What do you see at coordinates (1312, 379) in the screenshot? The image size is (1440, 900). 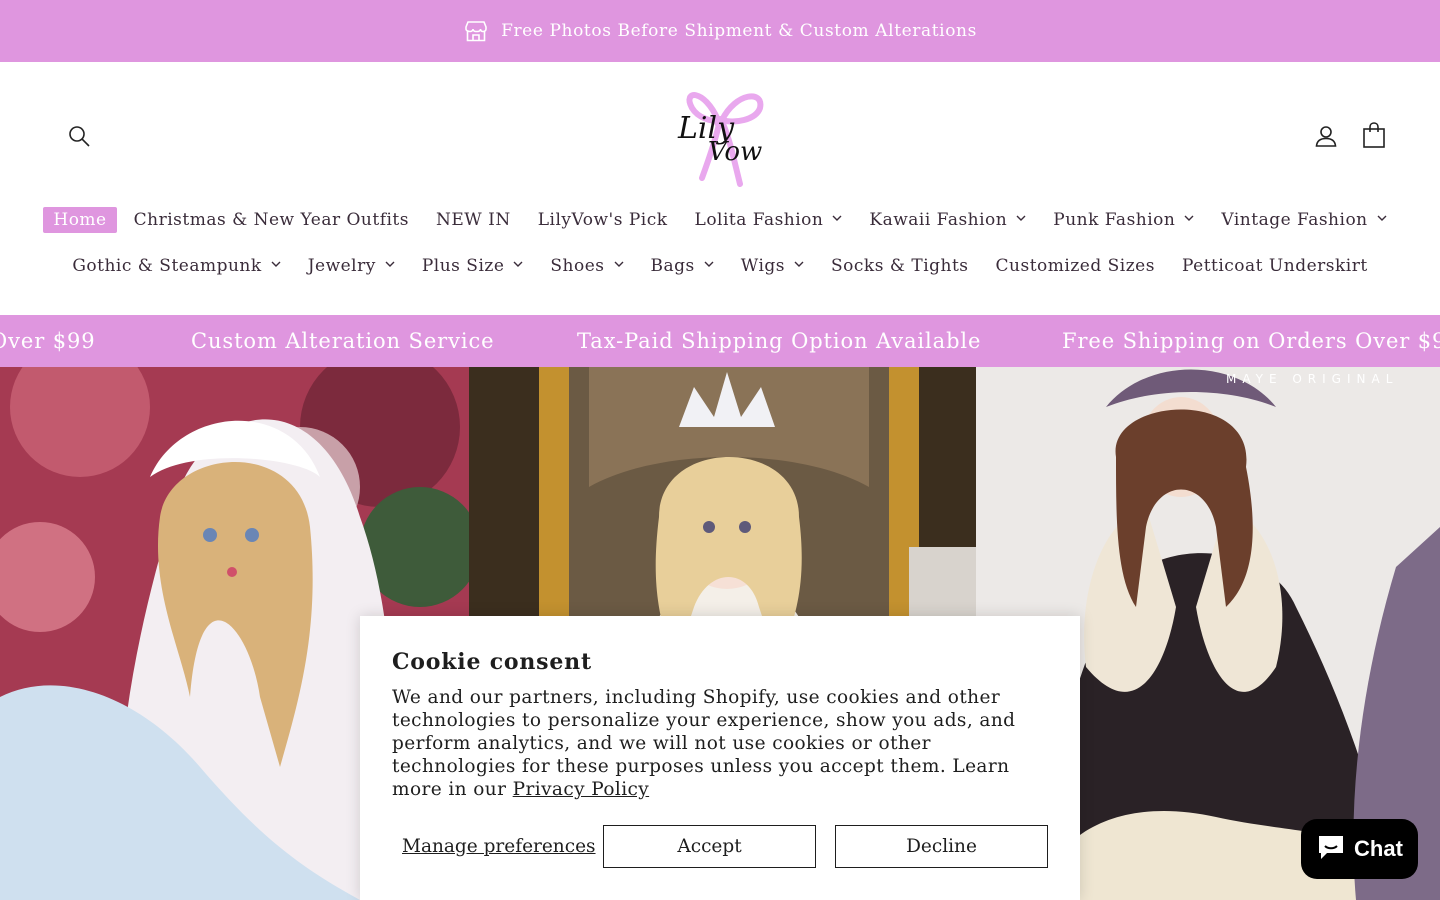 I see `hero-watermark: MAYE ORIGINAL` at bounding box center [1312, 379].